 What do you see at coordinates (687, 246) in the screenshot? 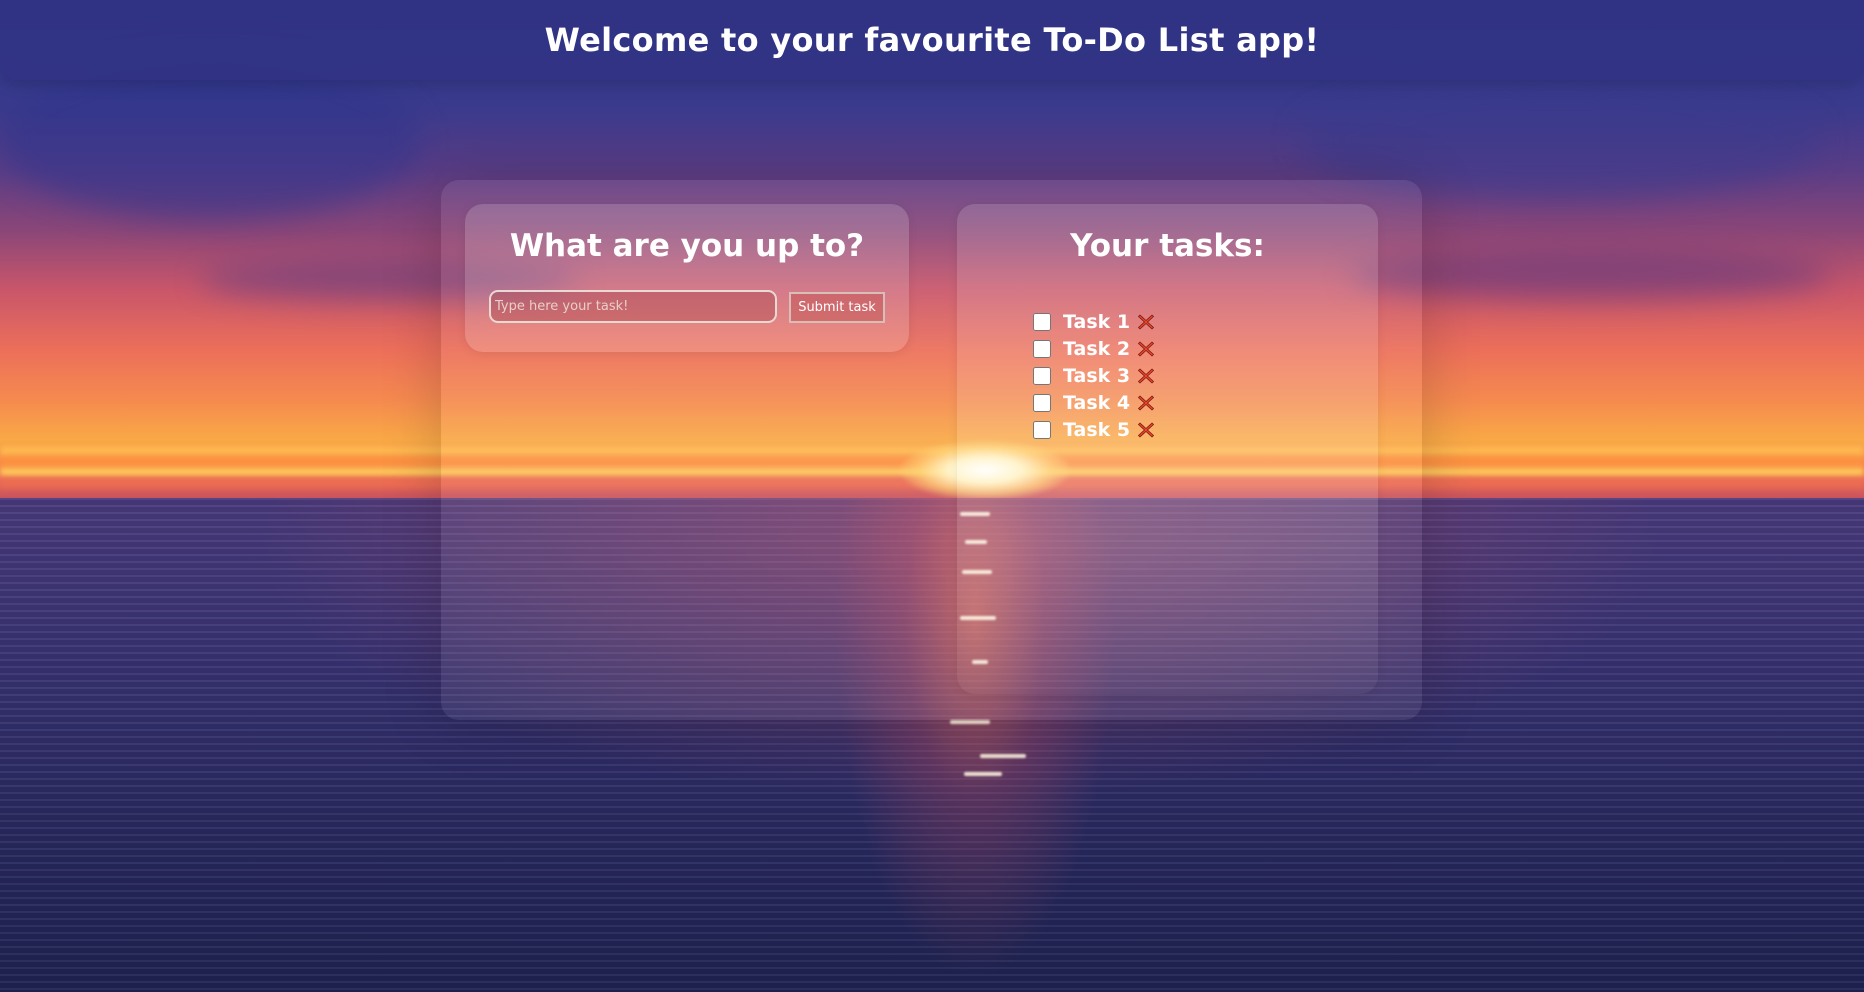
I see `add-task-title: What are you up to?` at bounding box center [687, 246].